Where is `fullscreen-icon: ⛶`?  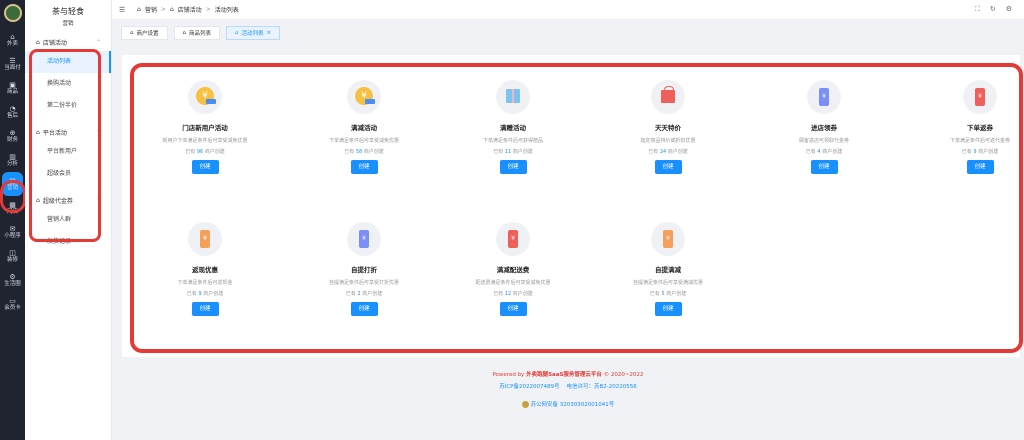 fullscreen-icon: ⛶ is located at coordinates (977, 9).